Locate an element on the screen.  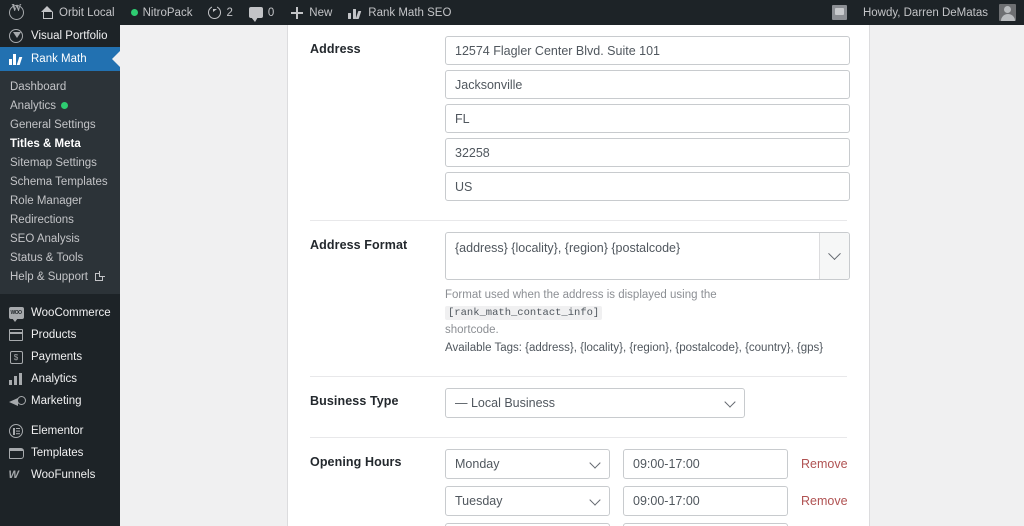
wordpress-logo-menu is located at coordinates (16, 12).